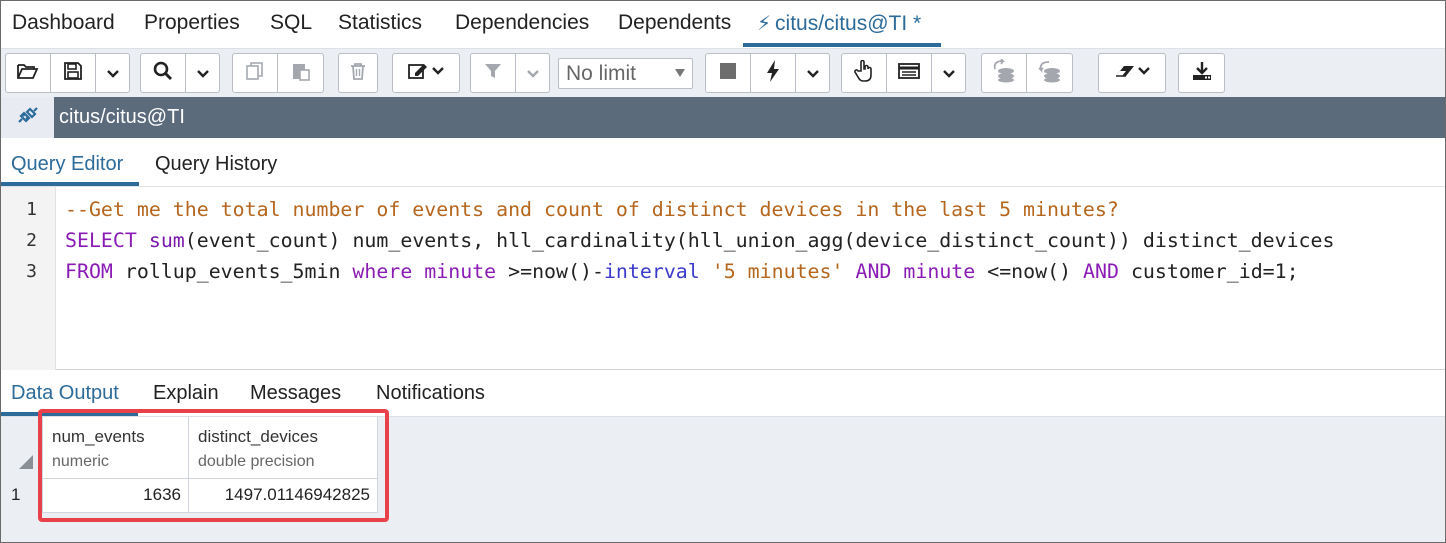 This screenshot has width=1446, height=543. Describe the element at coordinates (255, 73) in the screenshot. I see `copy-button` at that location.